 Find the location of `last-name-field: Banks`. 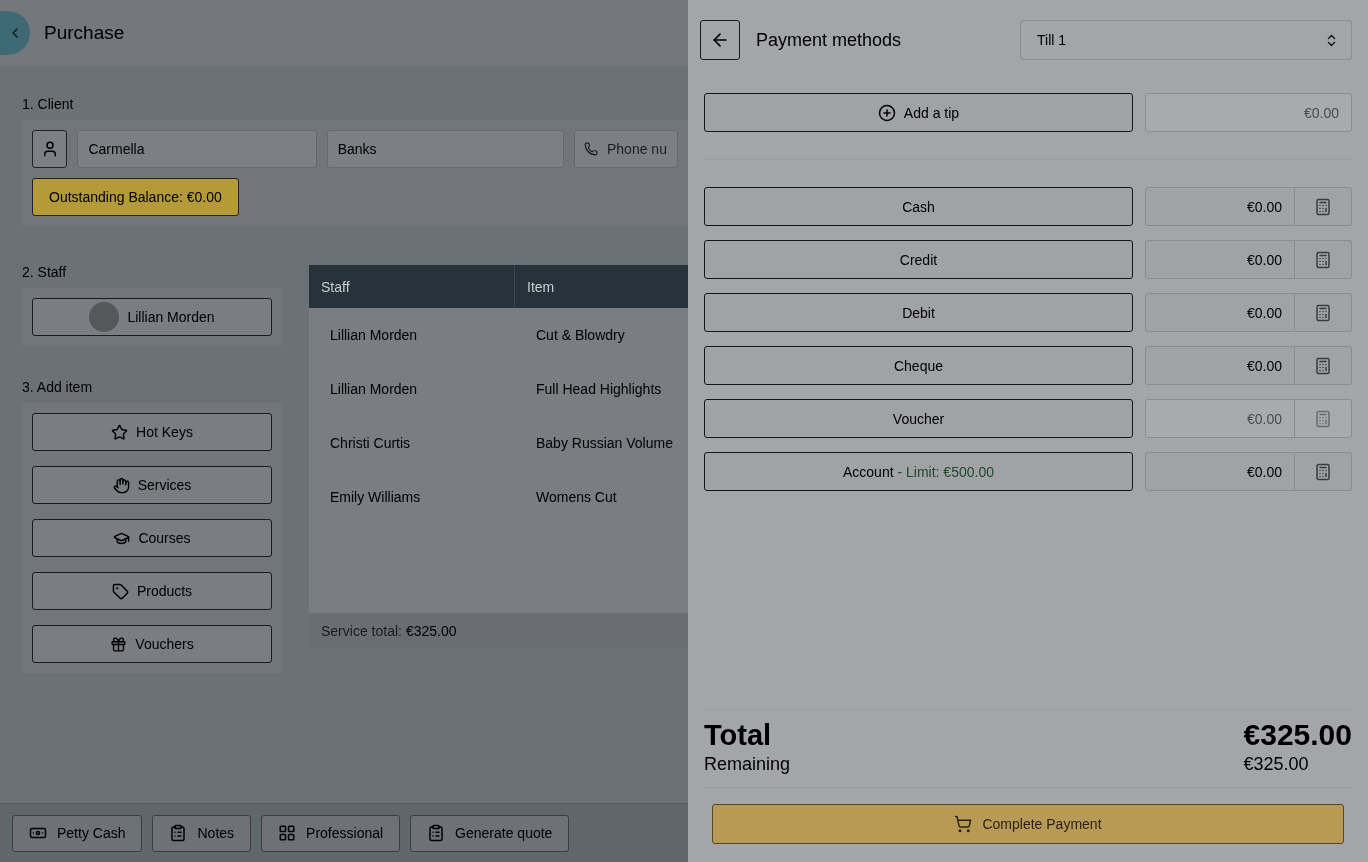

last-name-field: Banks is located at coordinates (445, 149).